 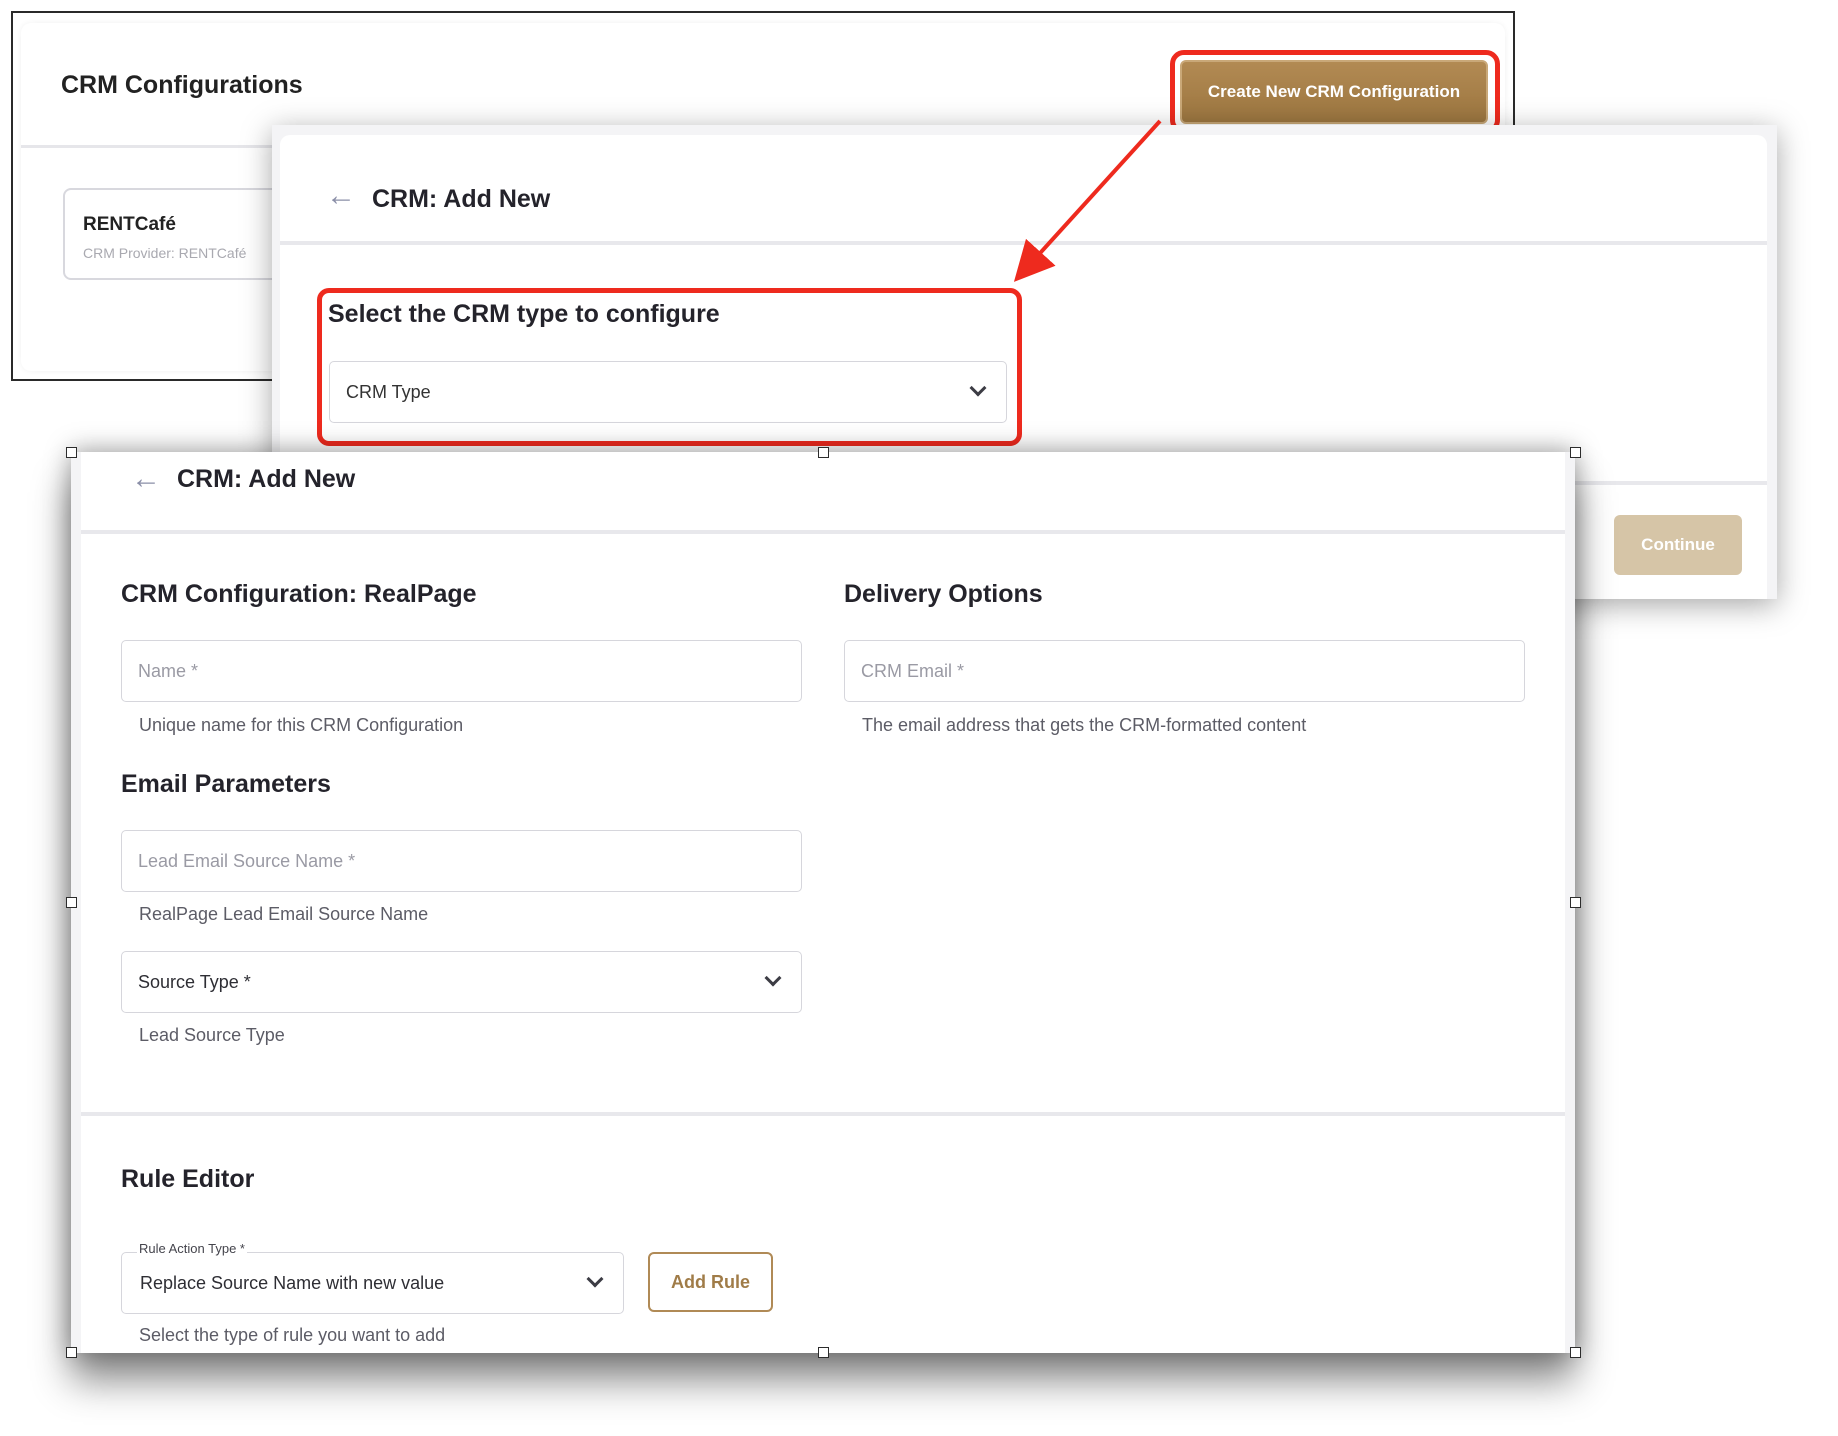 I want to click on lead-source-placeholder: Lead Email Source Name *, so click(x=247, y=861).